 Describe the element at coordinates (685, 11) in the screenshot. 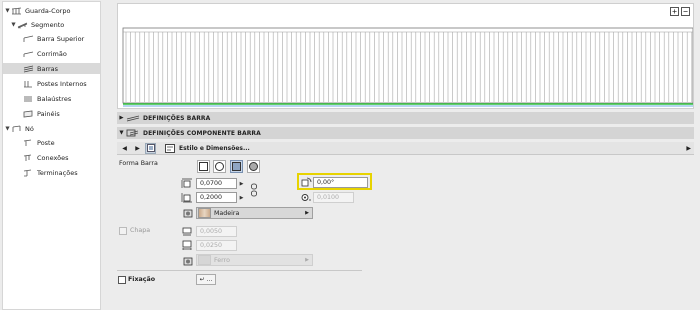

I see `zoom-out-button: −` at that location.